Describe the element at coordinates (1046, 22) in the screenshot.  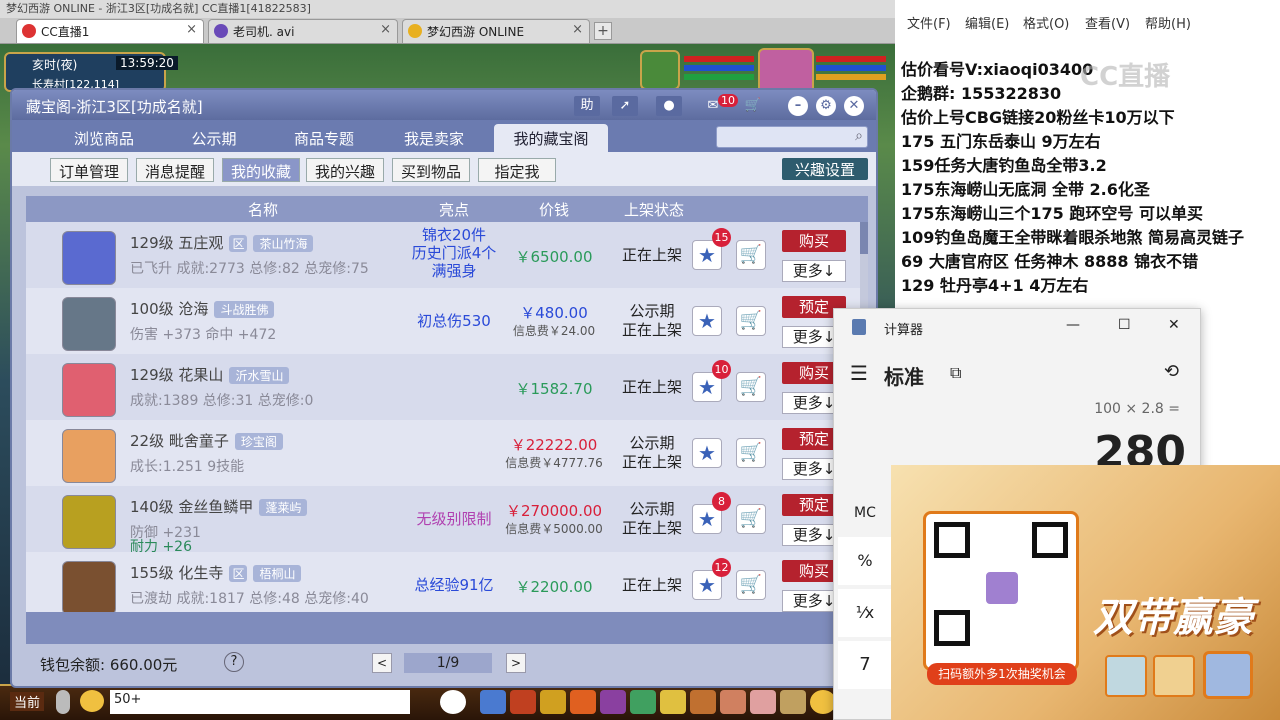
I see `menu-format: 格式(O)` at that location.